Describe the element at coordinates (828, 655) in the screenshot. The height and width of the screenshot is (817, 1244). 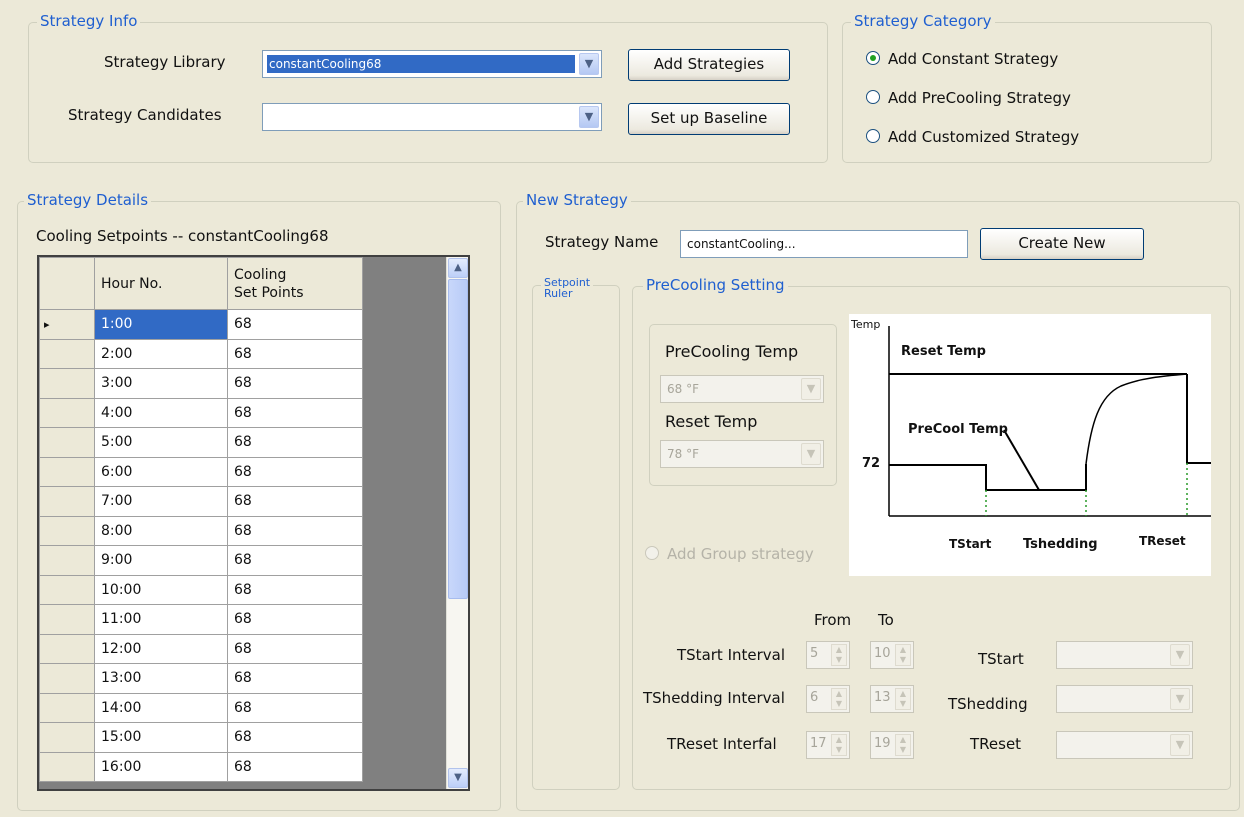
I see `tstart-from-stepper: 5 ▲ ▼` at that location.